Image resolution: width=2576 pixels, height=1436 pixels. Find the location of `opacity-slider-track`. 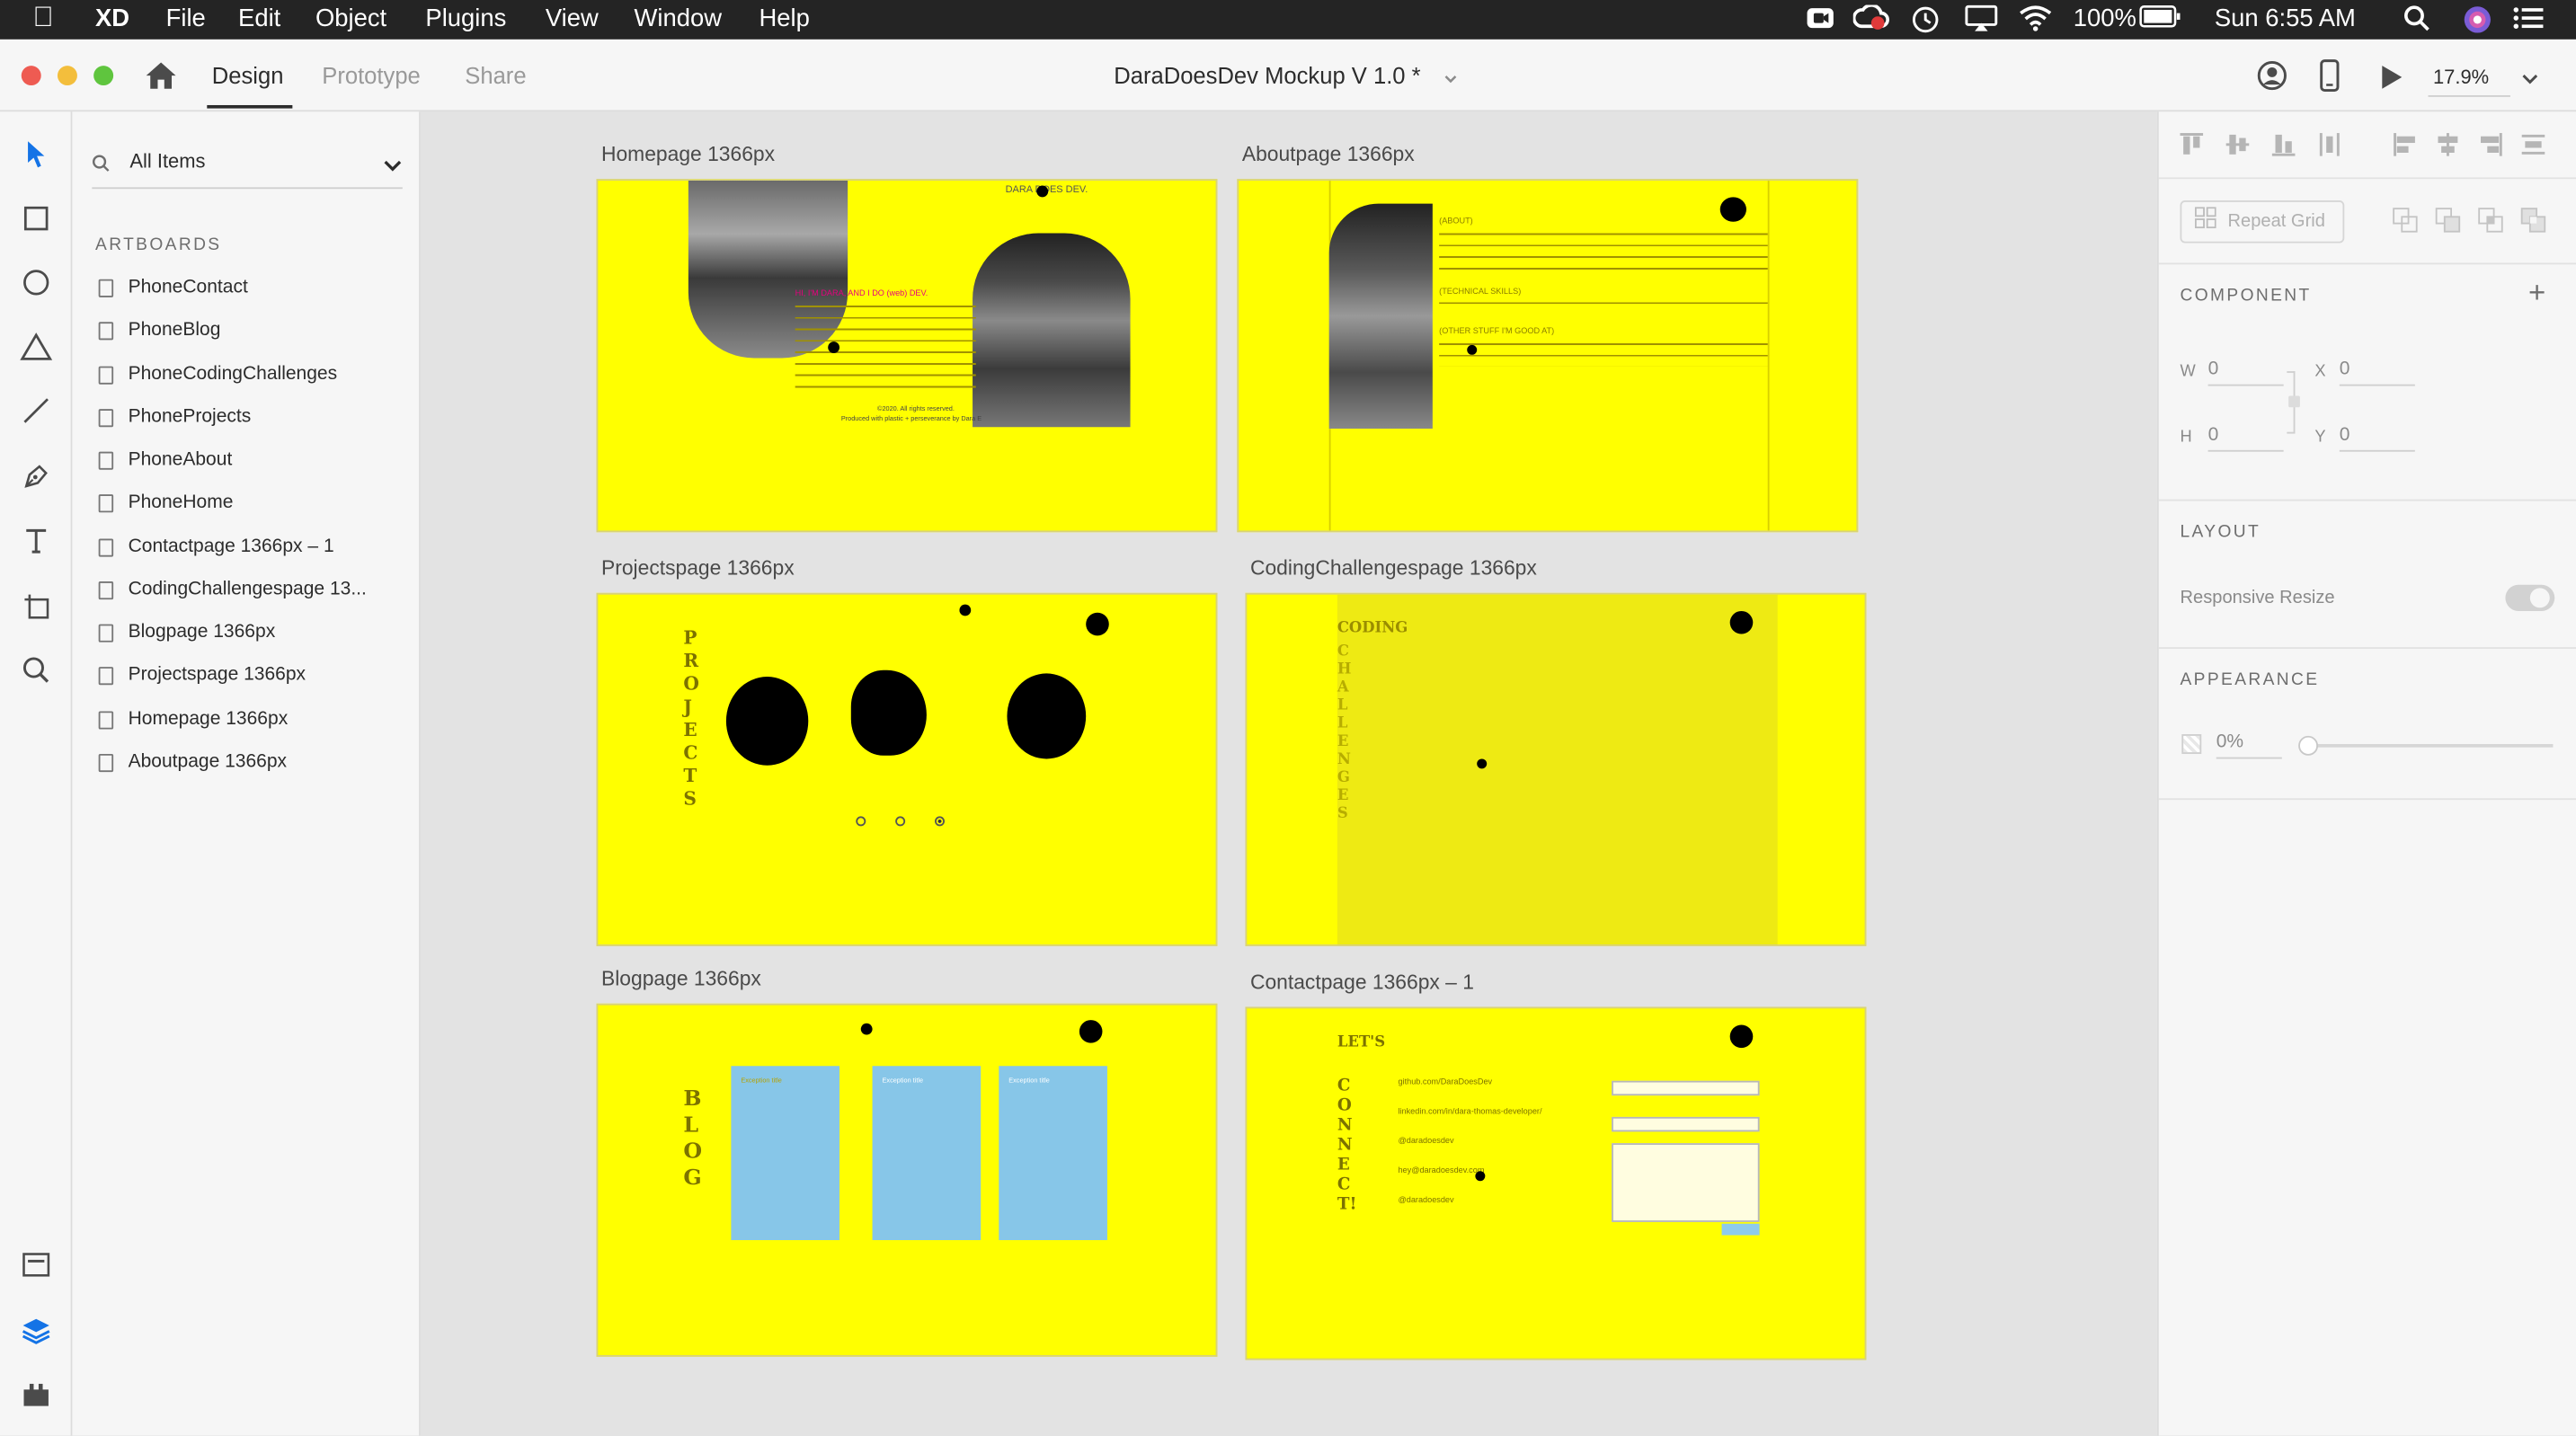

opacity-slider-track is located at coordinates (2430, 746).